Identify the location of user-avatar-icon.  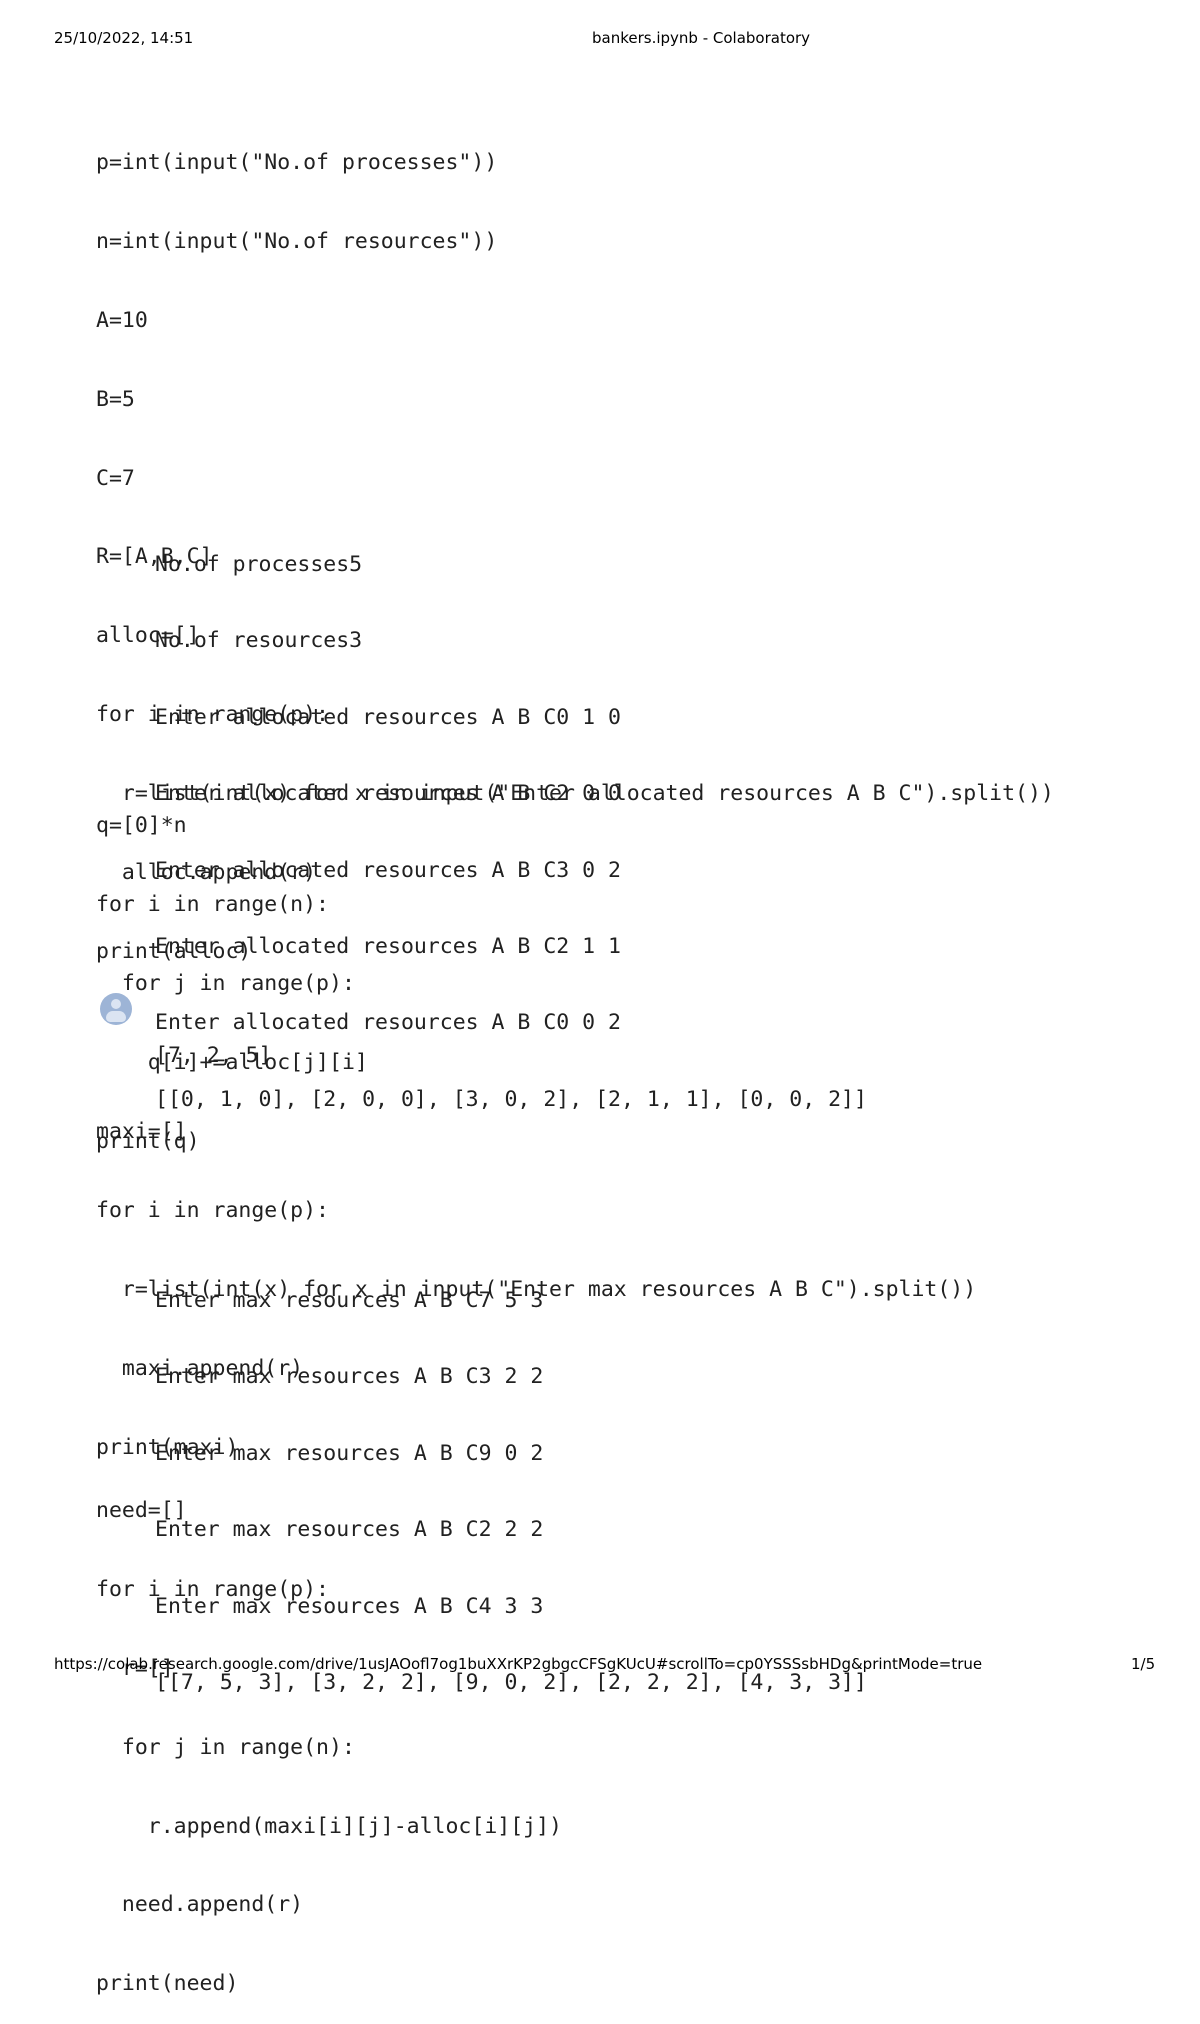
(116, 1009).